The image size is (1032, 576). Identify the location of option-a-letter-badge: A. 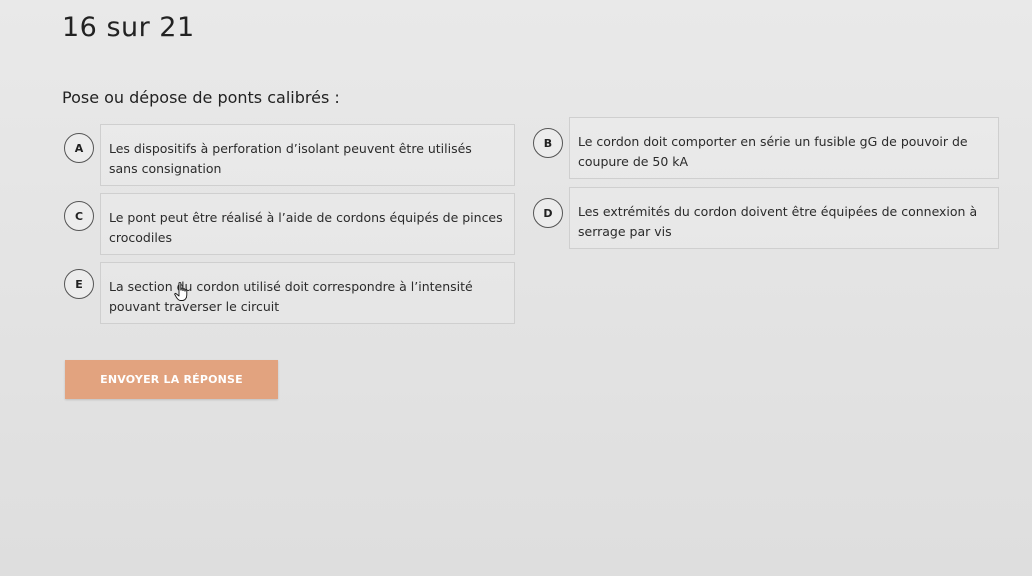
(79, 148).